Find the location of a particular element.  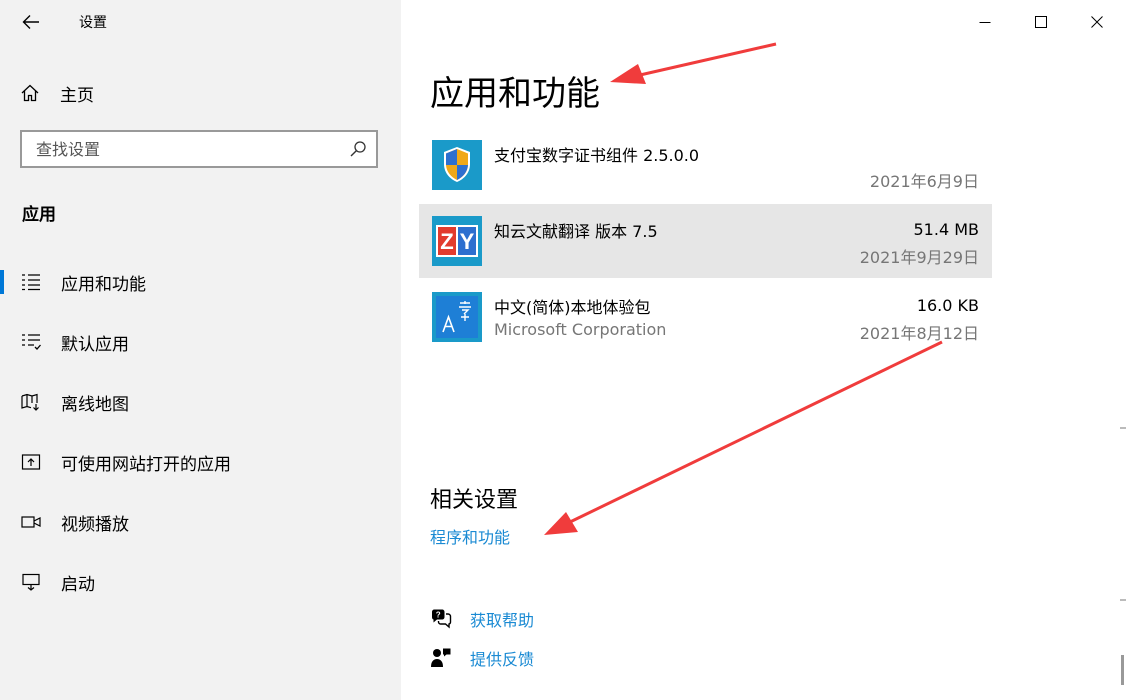

sidebar-item-apps-for-websites: 可使用网站打开的应用 is located at coordinates (200, 462).